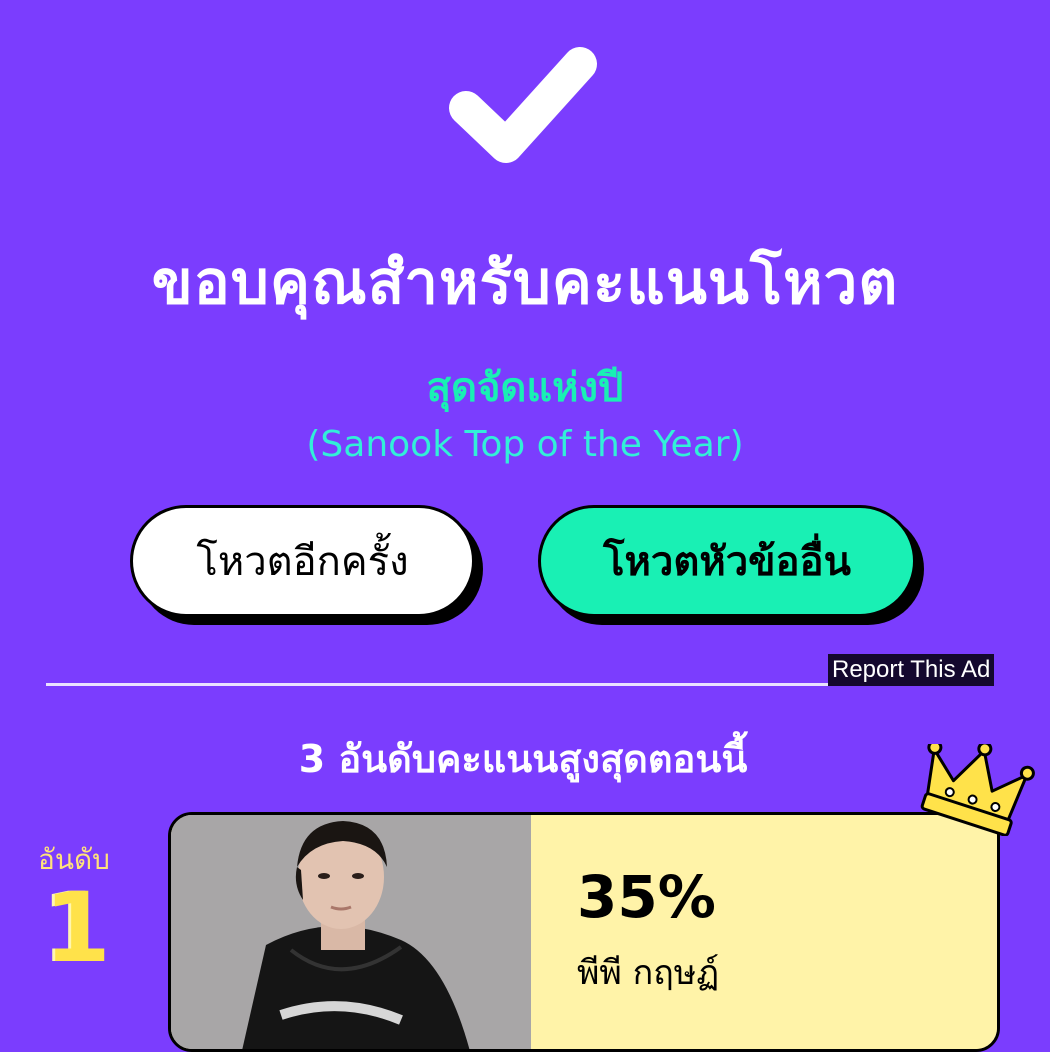 Image resolution: width=1050 pixels, height=1052 pixels. I want to click on crown-icon, so click(982, 788).